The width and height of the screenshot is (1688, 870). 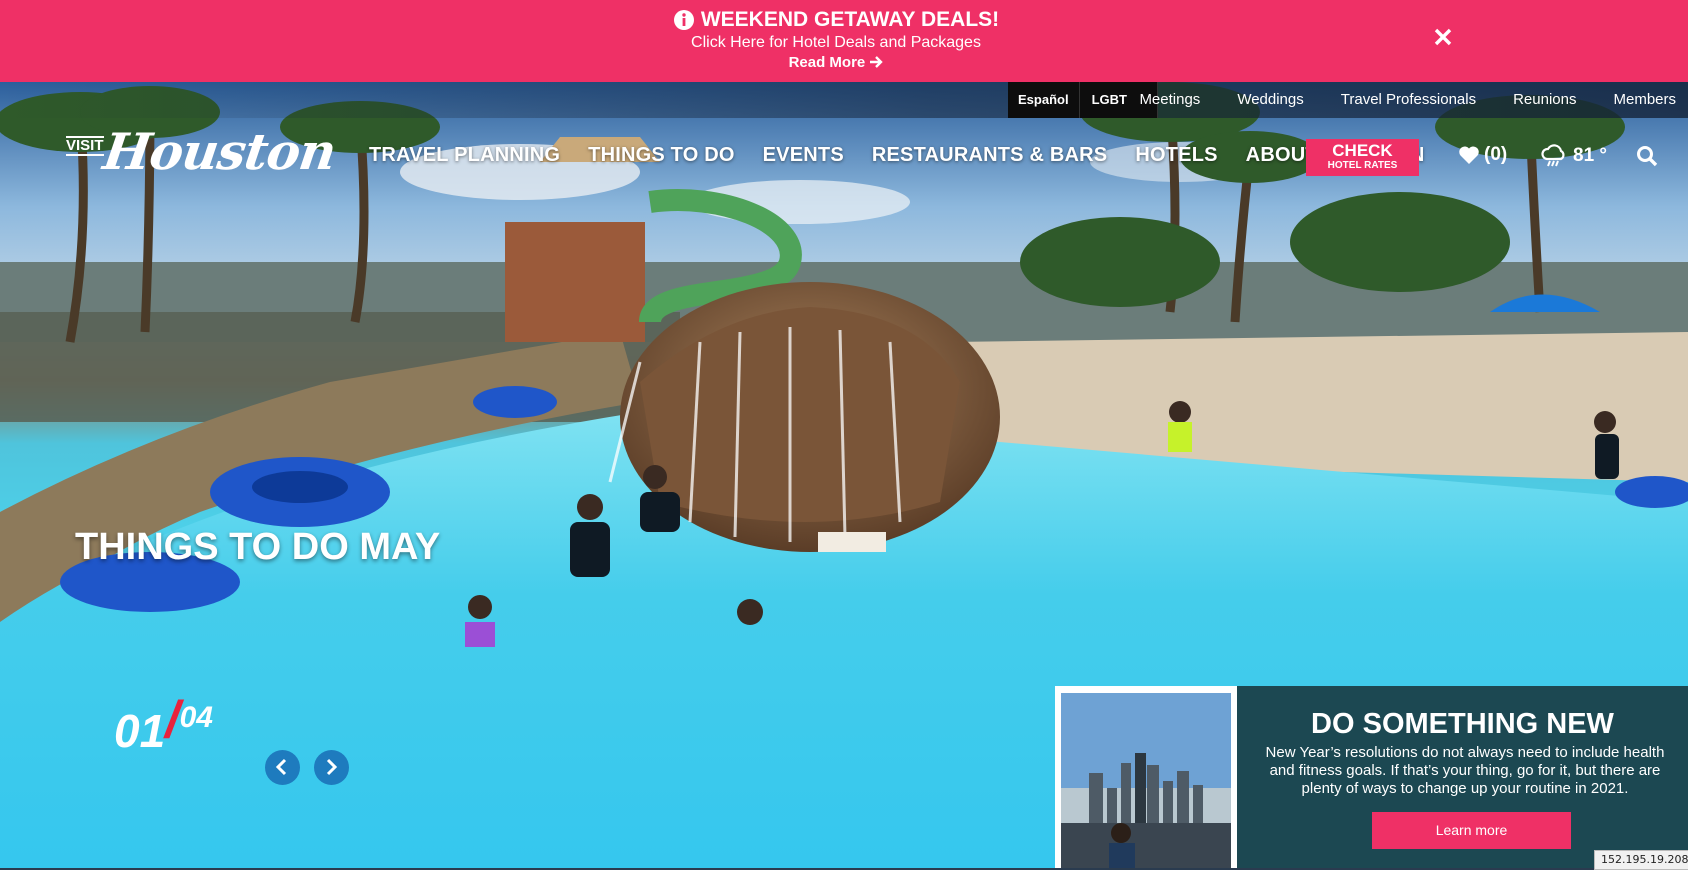 I want to click on total-slides-number: 04, so click(x=196, y=717).